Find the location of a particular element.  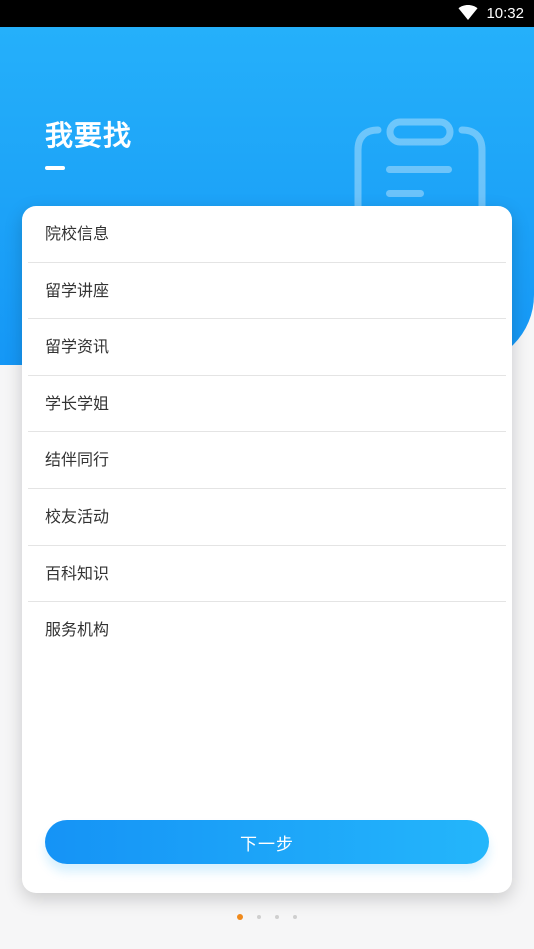

list-item-travel-companions: 结伴同行 is located at coordinates (267, 460).